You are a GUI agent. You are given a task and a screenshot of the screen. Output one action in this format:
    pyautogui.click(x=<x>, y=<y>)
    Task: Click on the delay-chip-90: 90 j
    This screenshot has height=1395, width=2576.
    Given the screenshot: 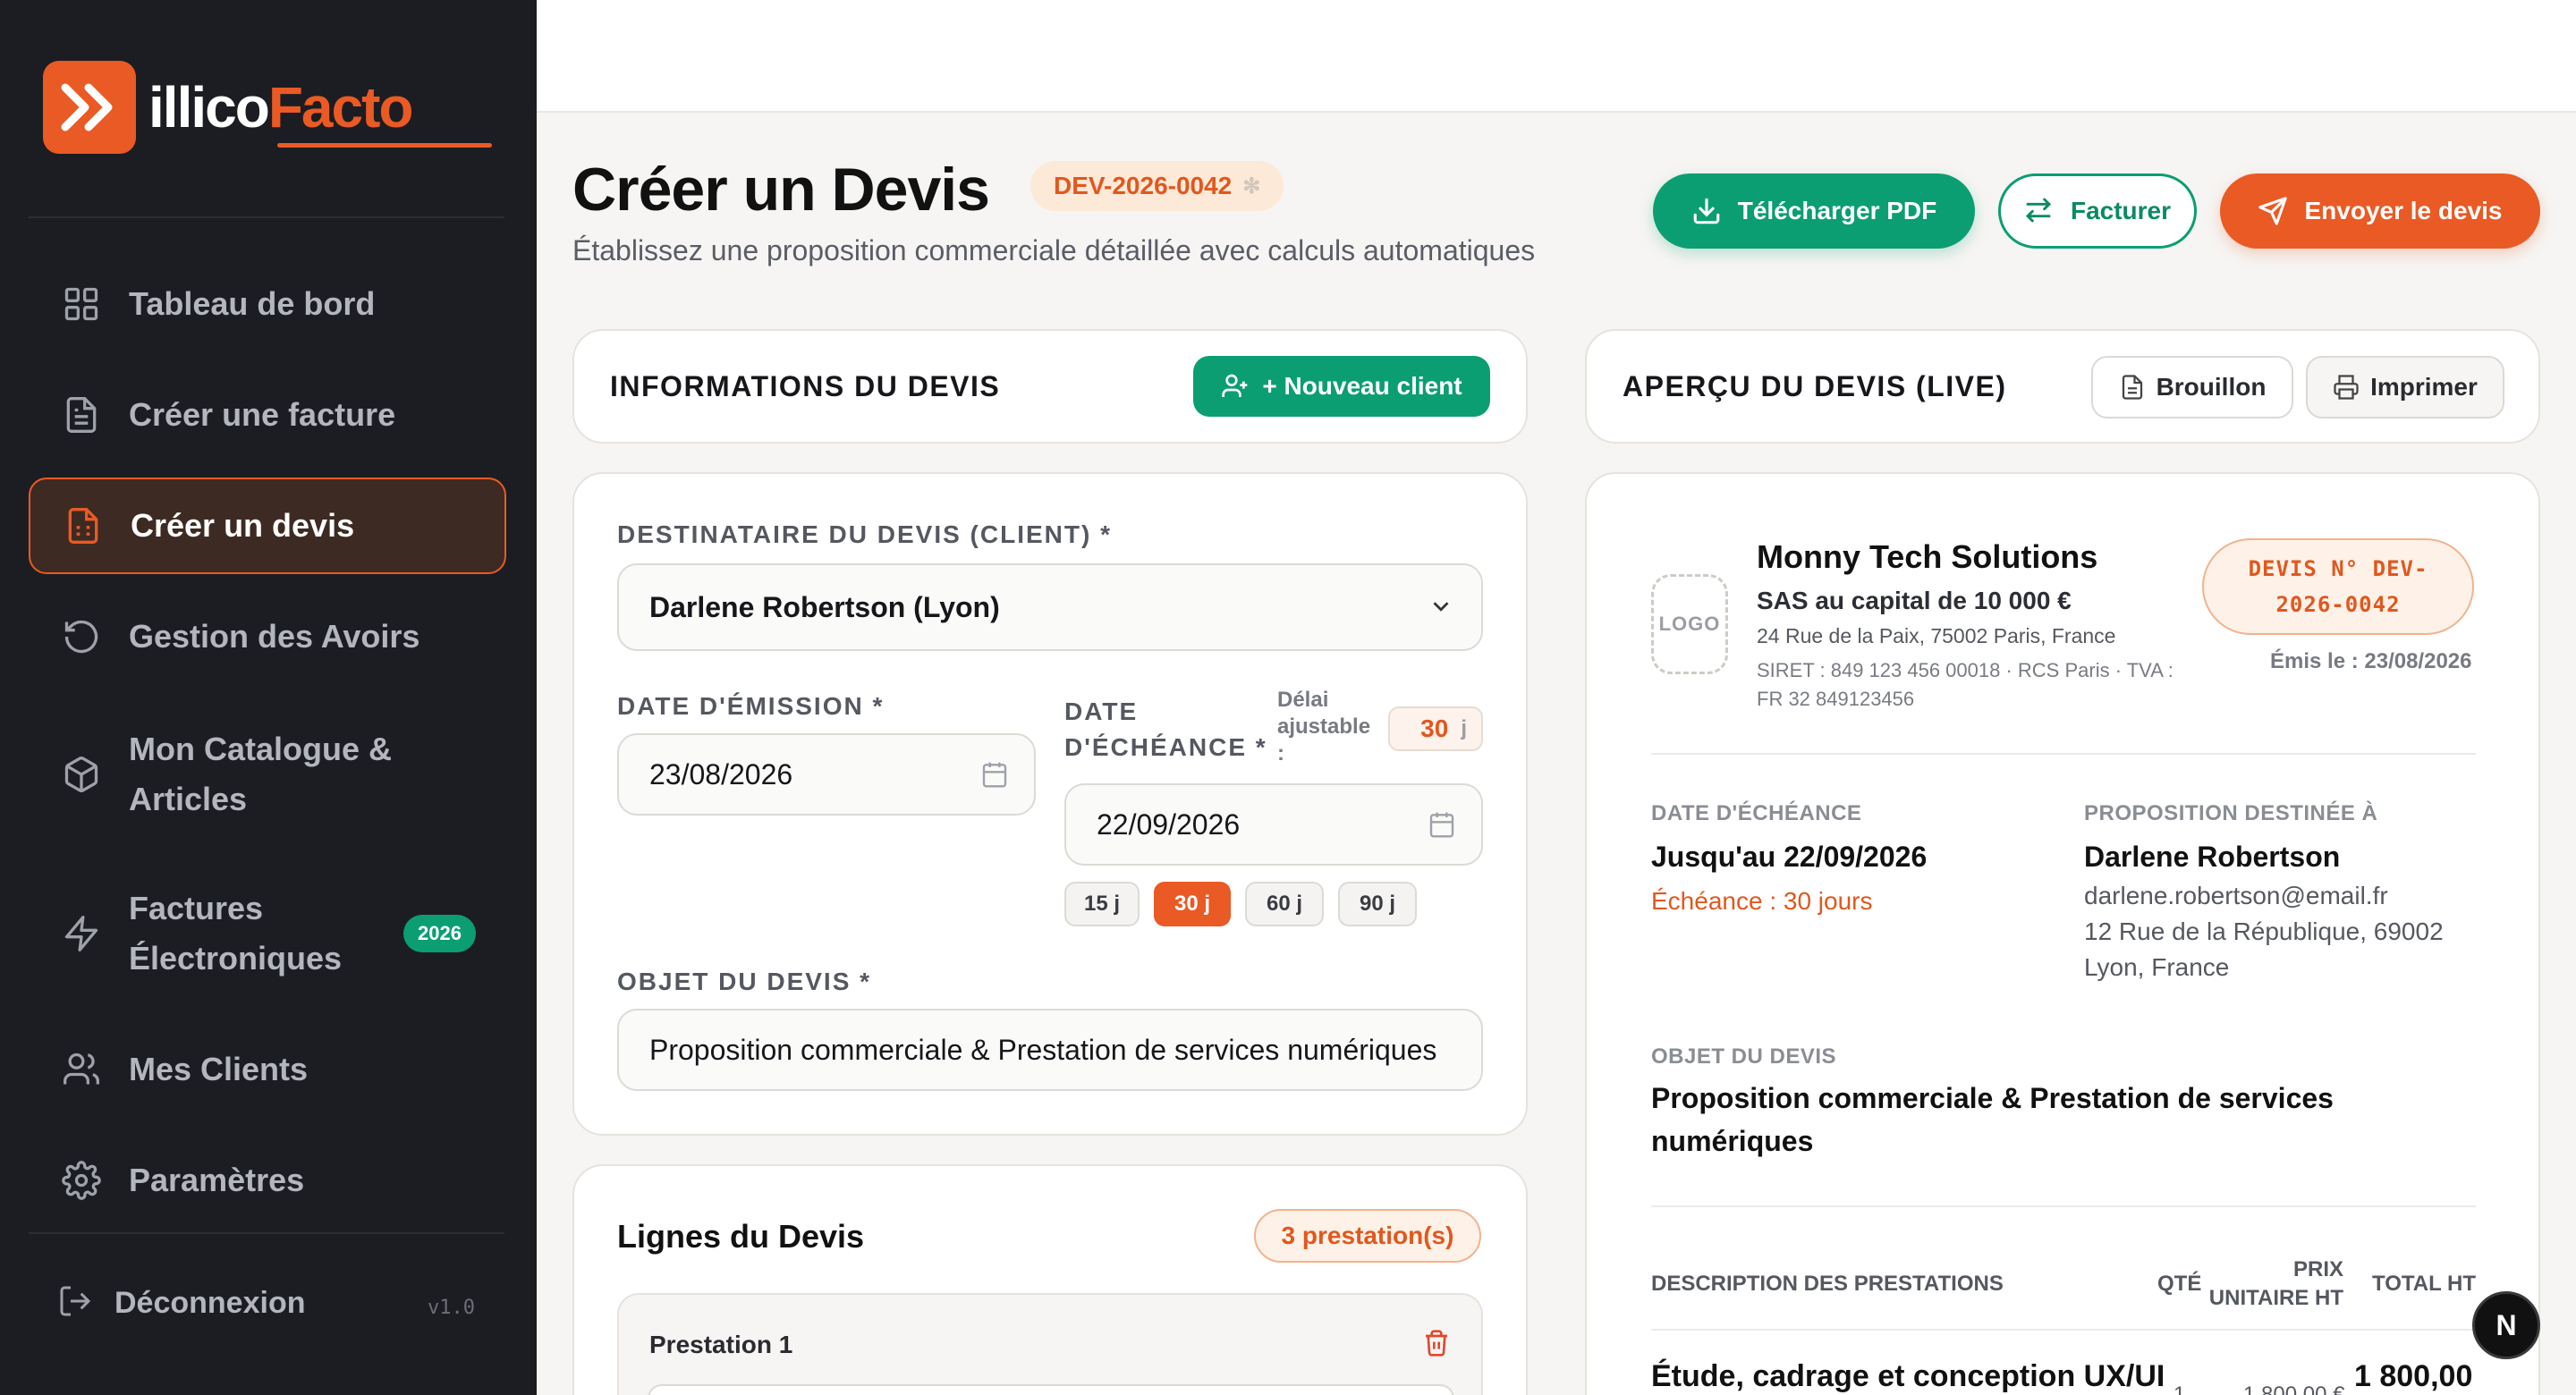 What is the action you would take?
    pyautogui.click(x=1377, y=904)
    